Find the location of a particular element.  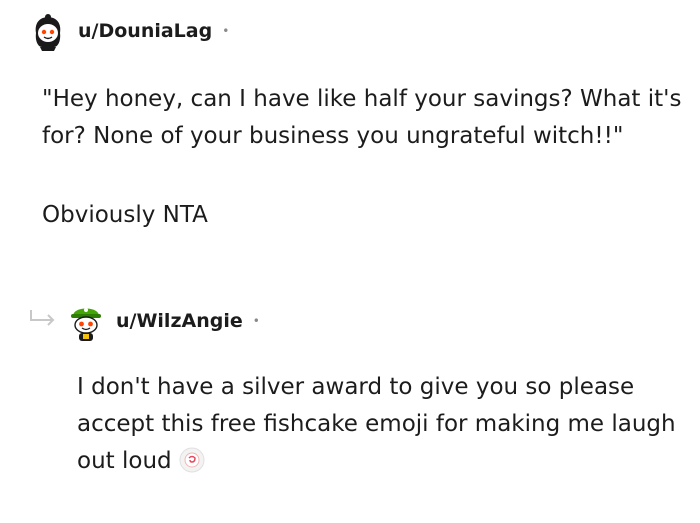

username-link: u/WilzAngie is located at coordinates (179, 321).